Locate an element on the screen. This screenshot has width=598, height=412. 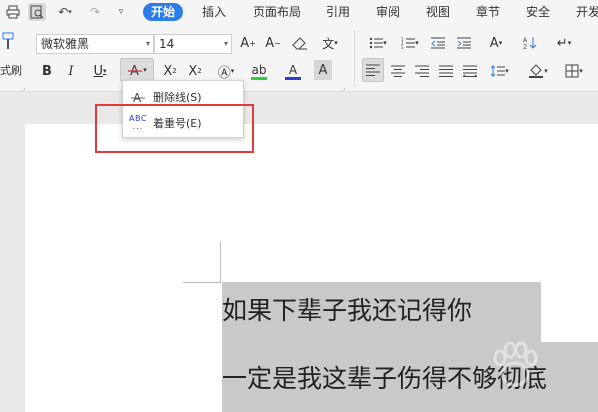
print-icon is located at coordinates (13, 12).